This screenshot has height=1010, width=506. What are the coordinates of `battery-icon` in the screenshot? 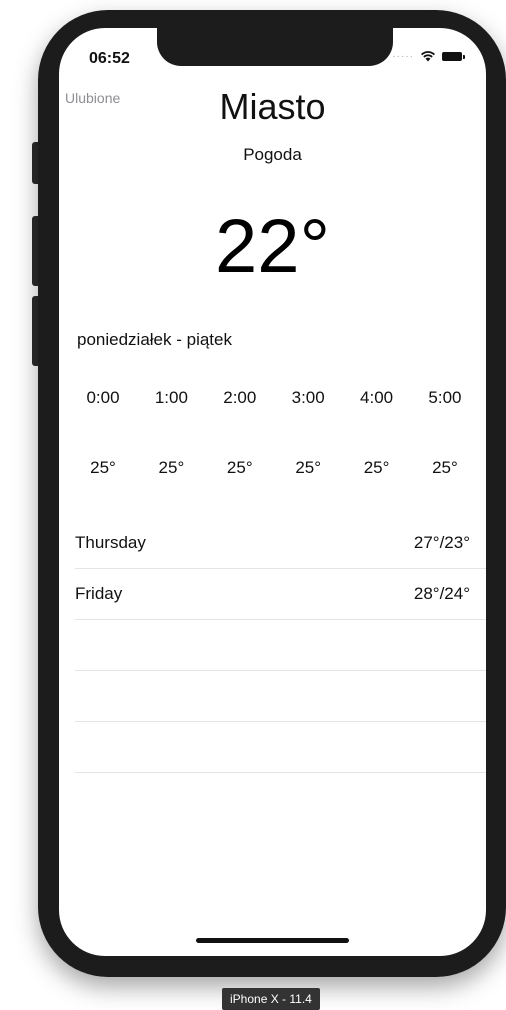 It's located at (453, 56).